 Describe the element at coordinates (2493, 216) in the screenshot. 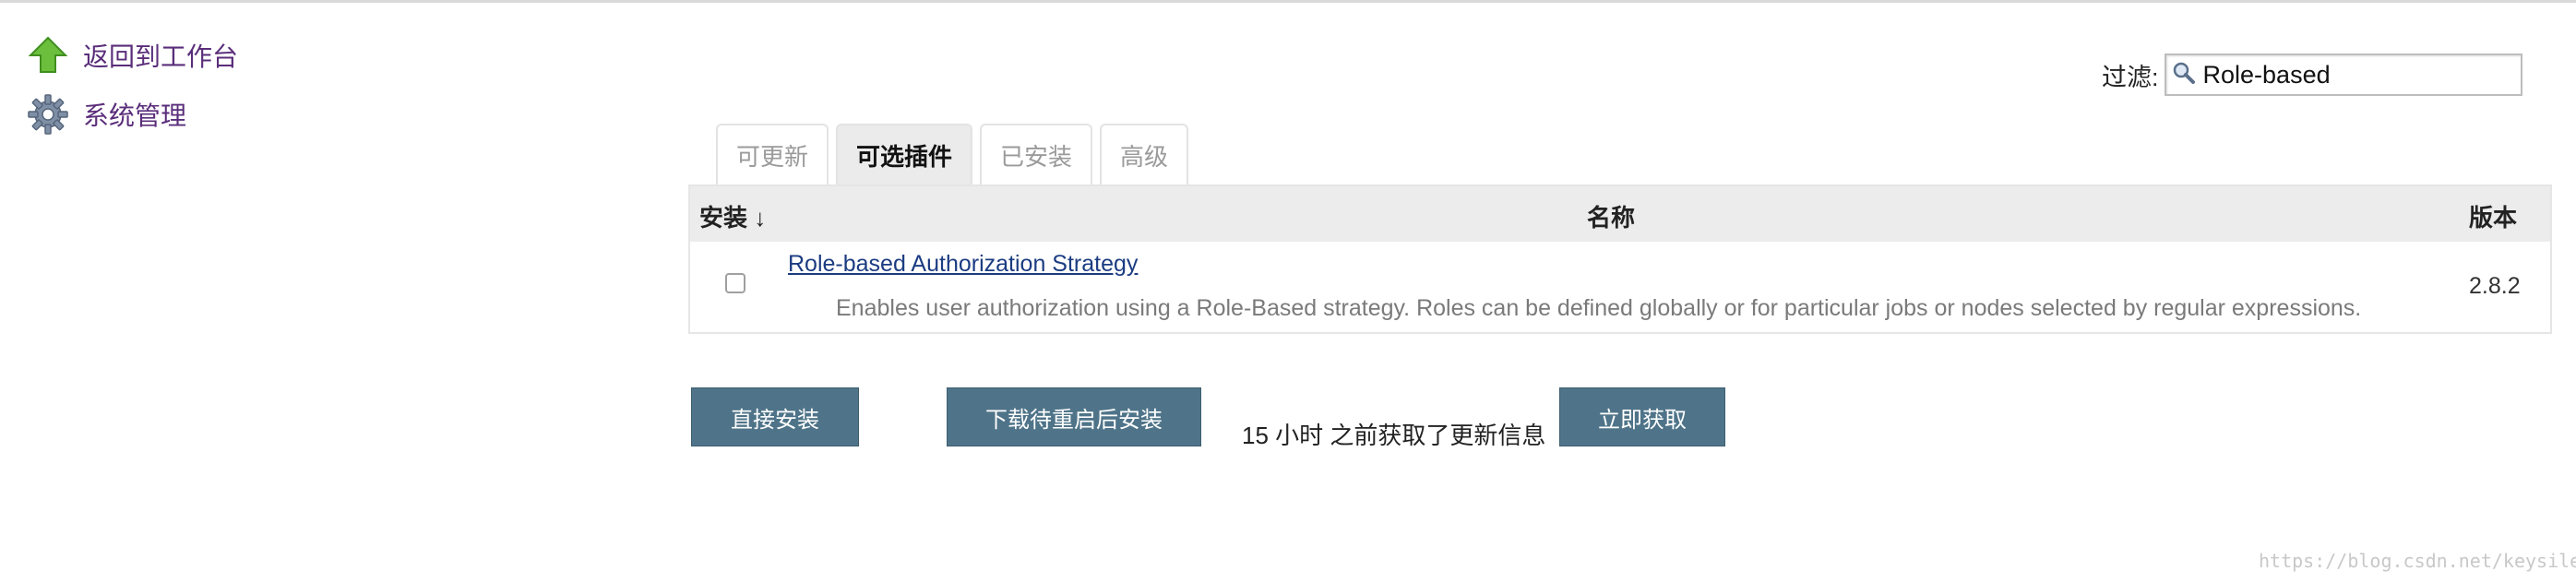

I see `column-header-version: 版本` at that location.